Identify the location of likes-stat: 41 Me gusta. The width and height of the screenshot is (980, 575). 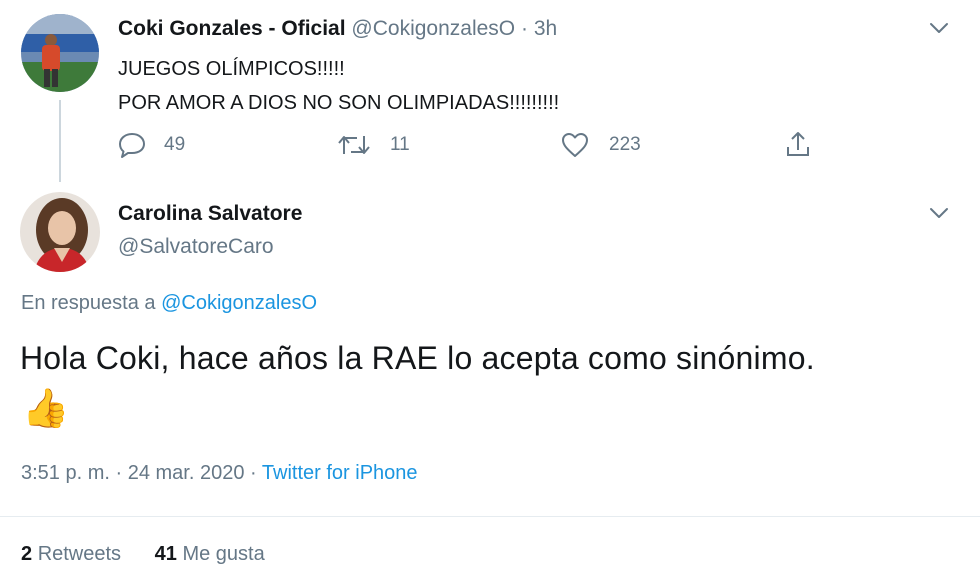
(210, 554).